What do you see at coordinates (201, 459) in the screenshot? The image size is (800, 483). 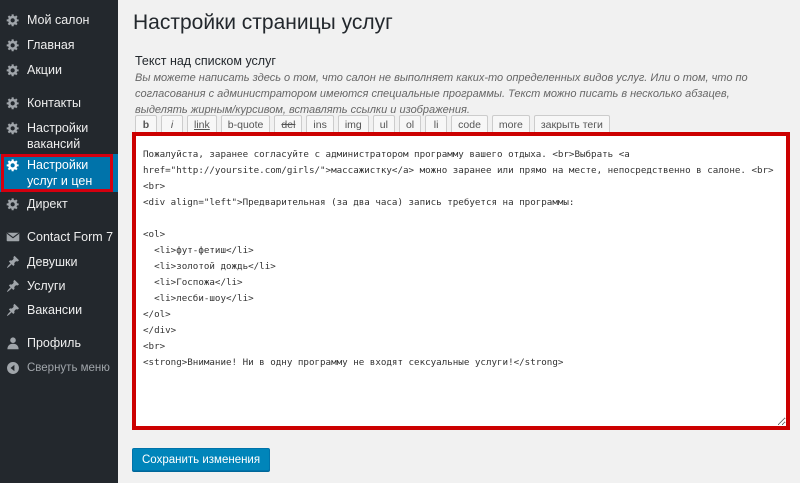 I see `save-changes-button: Сохранить изменения` at bounding box center [201, 459].